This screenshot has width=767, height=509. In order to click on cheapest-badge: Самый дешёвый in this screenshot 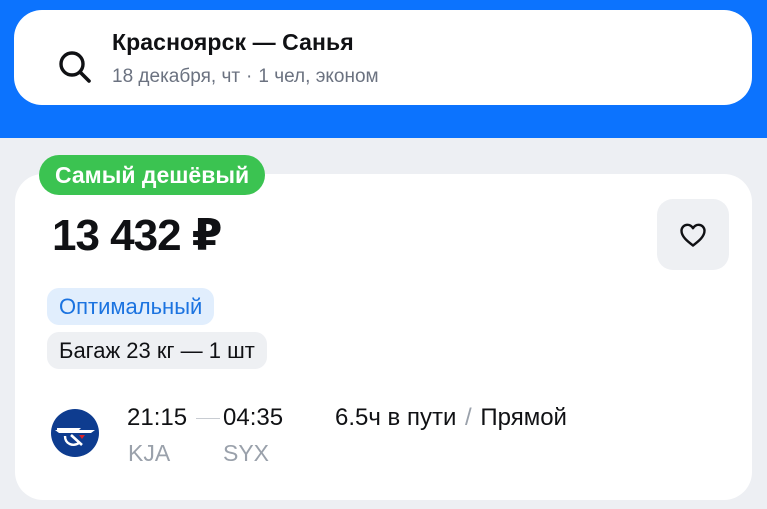, I will do `click(152, 175)`.